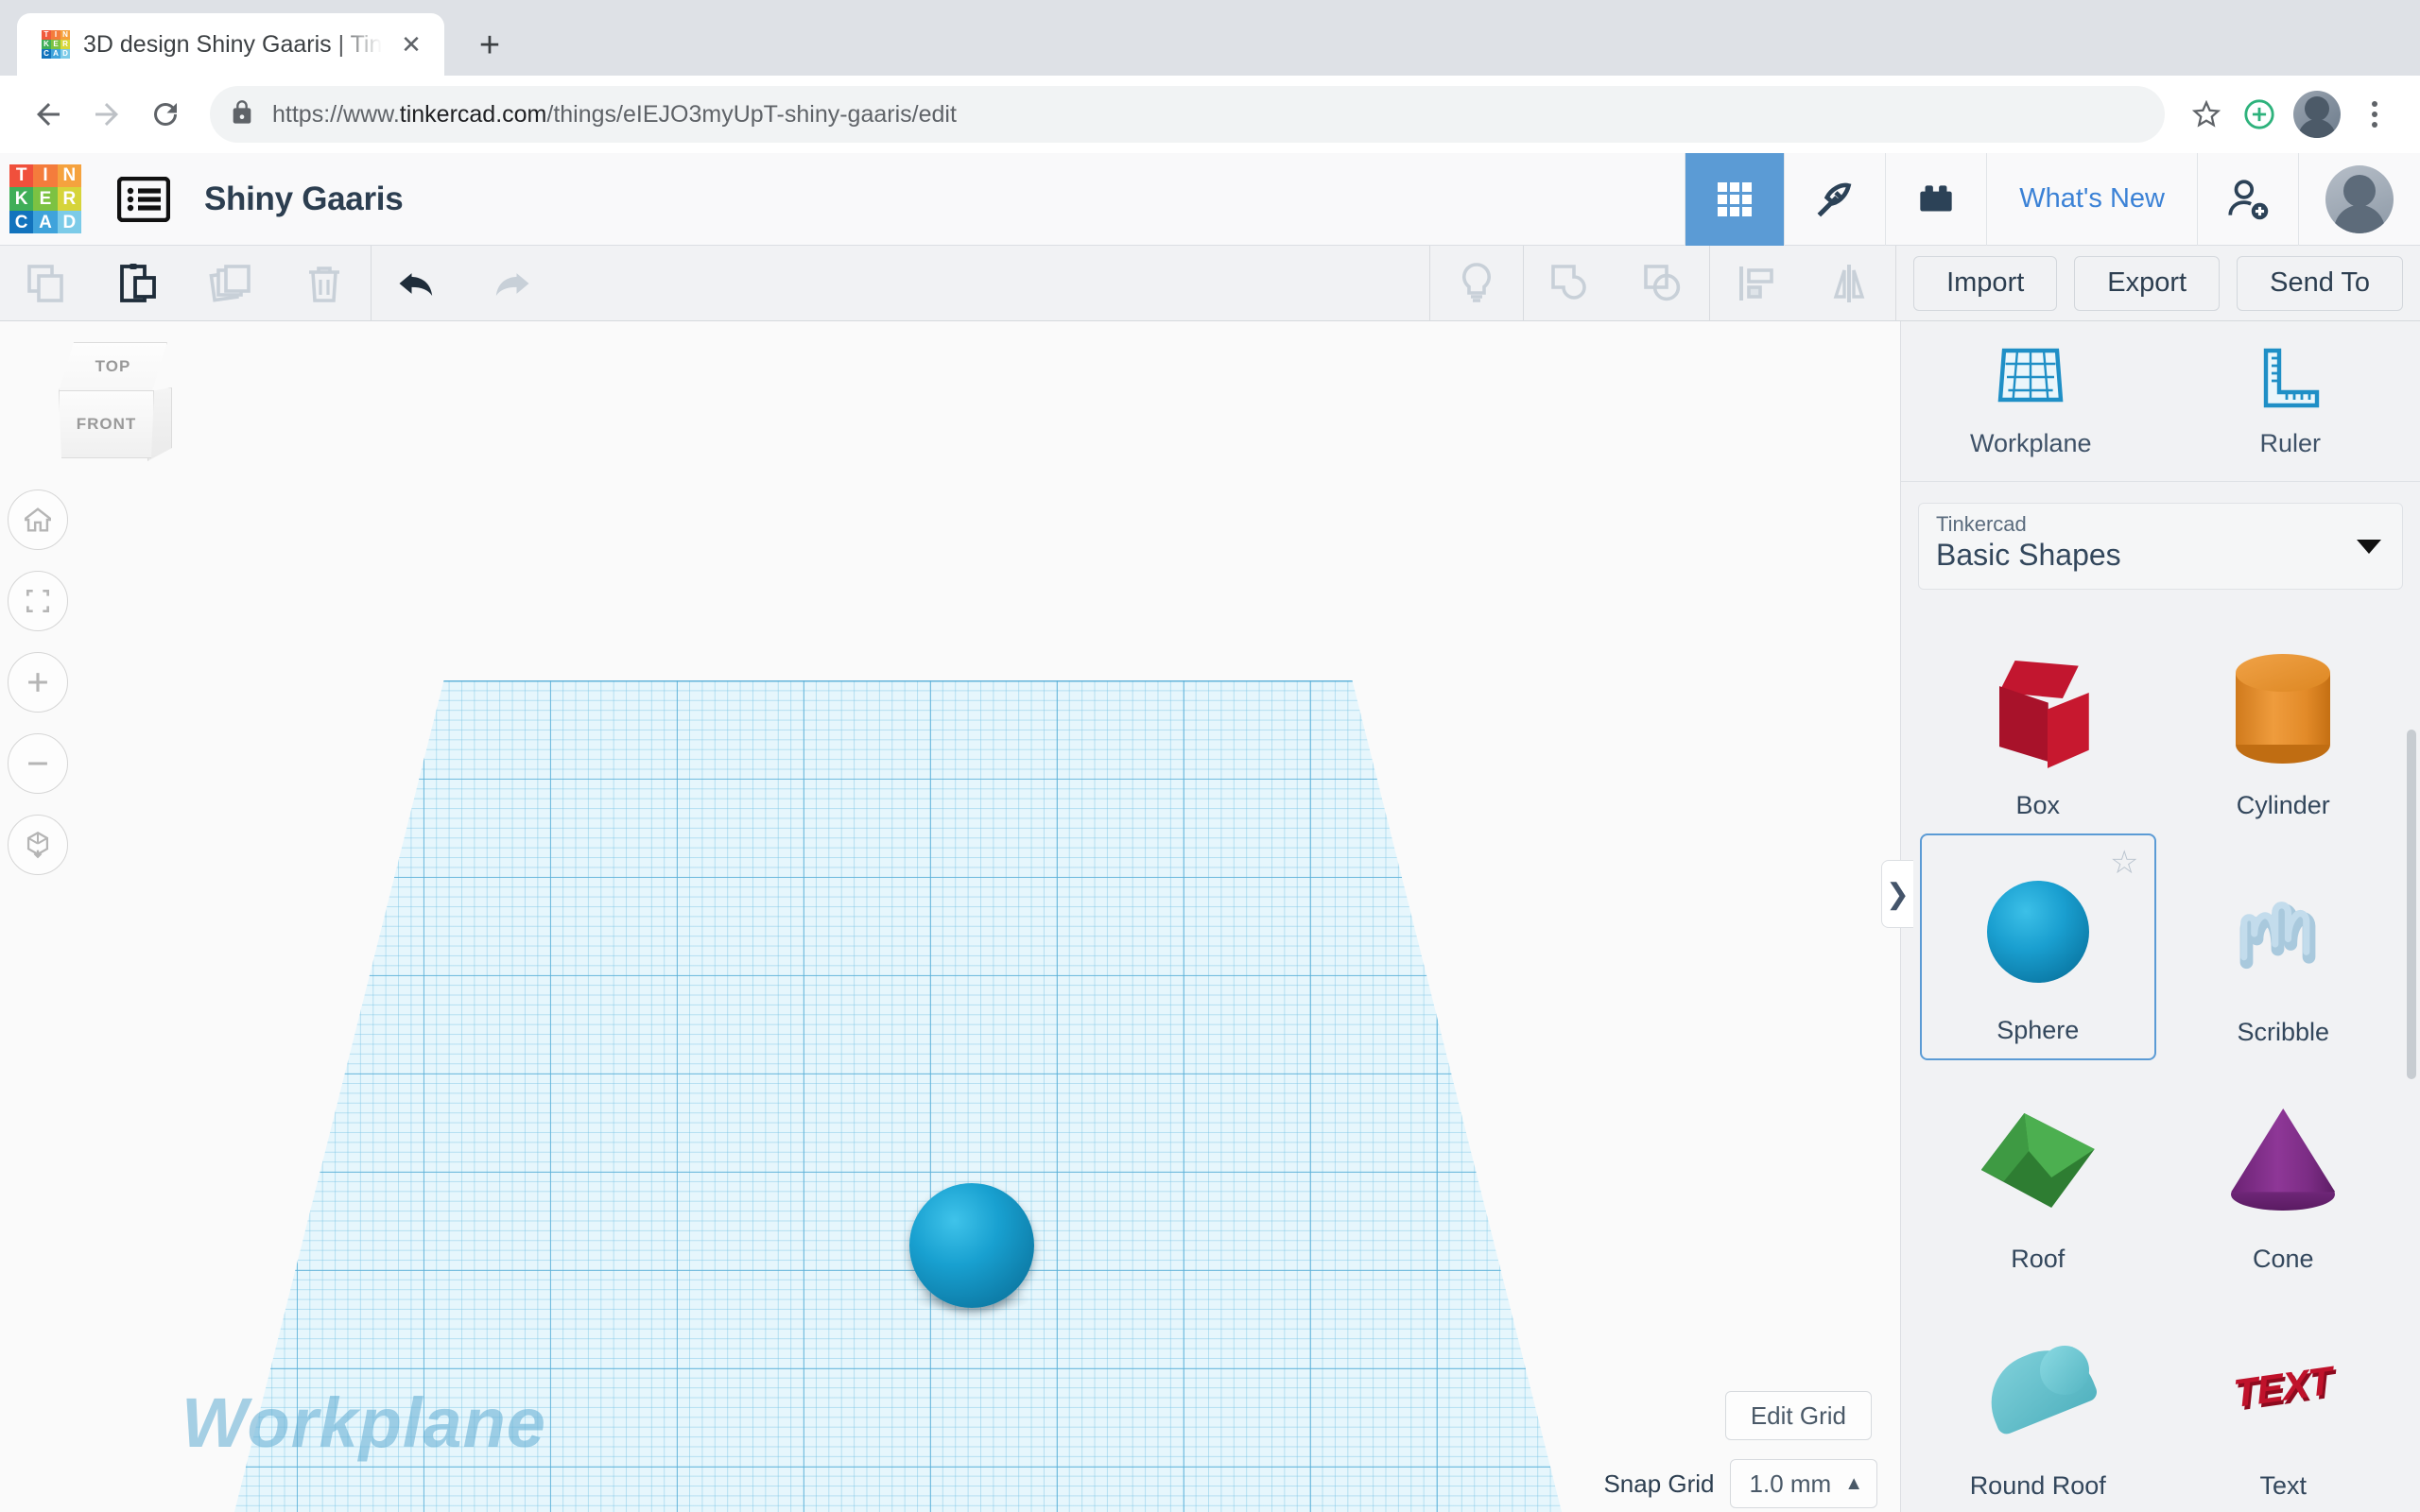  Describe the element at coordinates (2284, 1399) in the screenshot. I see `shape-item-text: TEXT Text` at that location.